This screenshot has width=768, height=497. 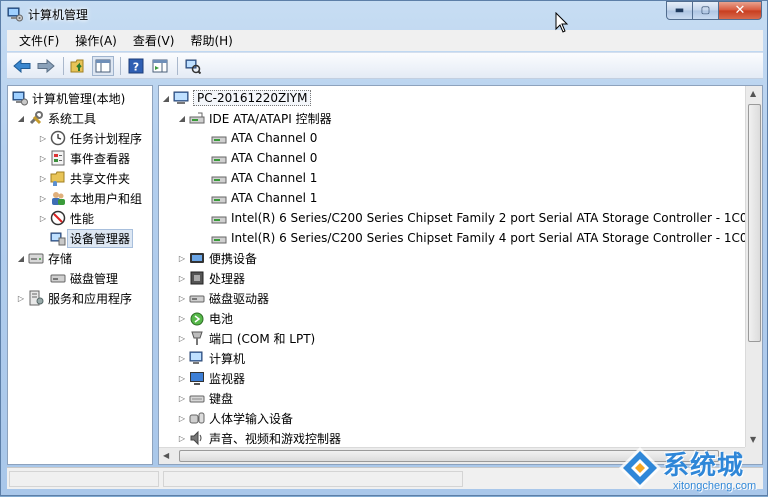 I want to click on tree-item-performance: ▷ 性能, so click(x=66, y=218).